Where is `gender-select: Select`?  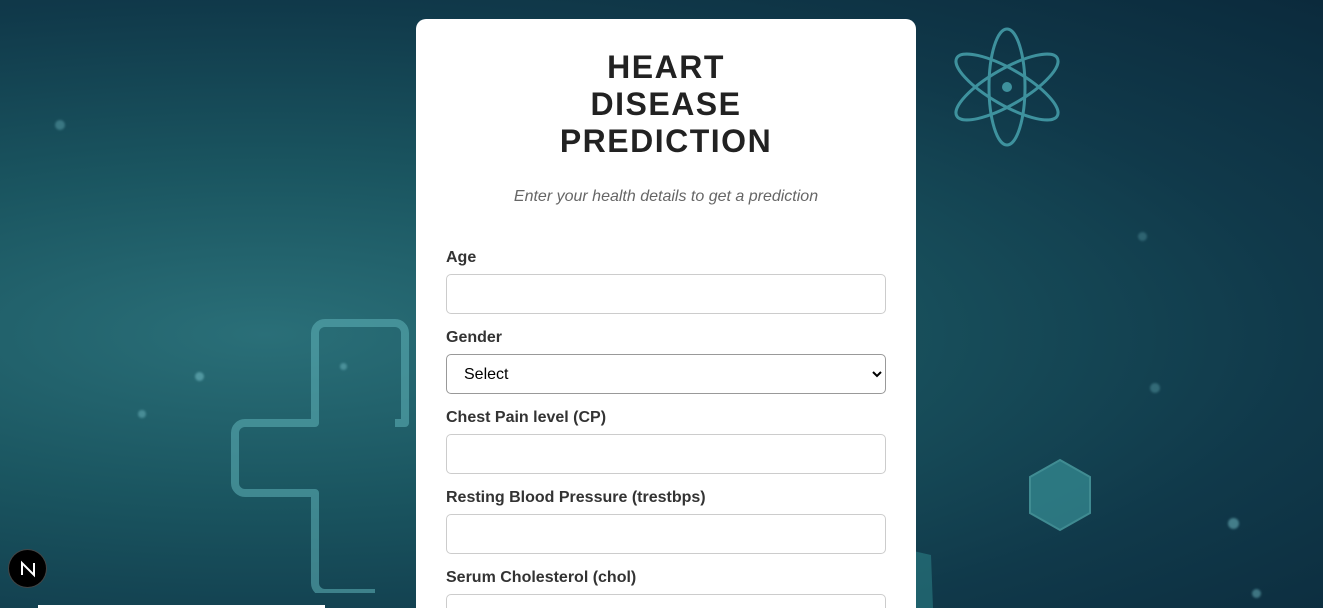 gender-select: Select is located at coordinates (666, 374).